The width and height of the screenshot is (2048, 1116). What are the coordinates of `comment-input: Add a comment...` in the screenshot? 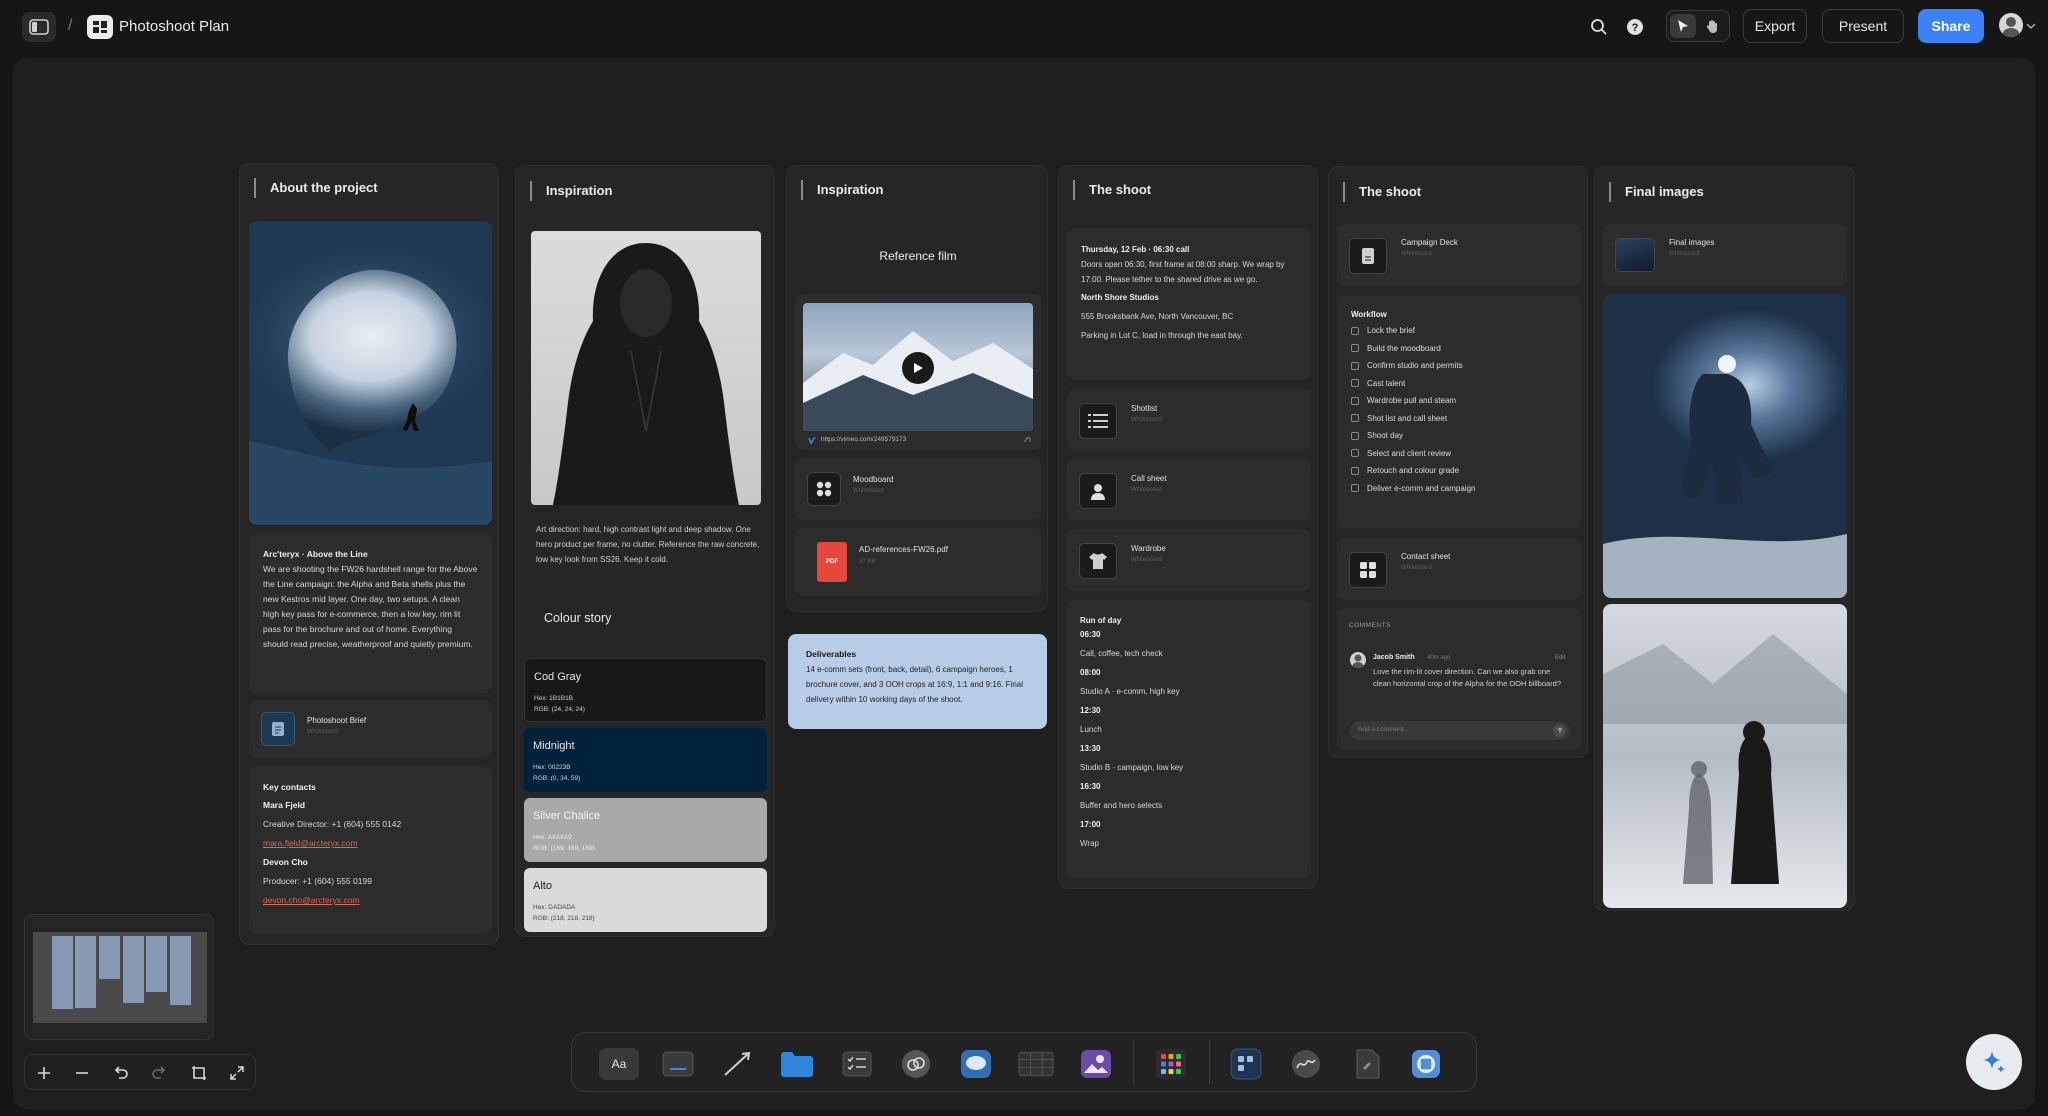 It's located at (1460, 730).